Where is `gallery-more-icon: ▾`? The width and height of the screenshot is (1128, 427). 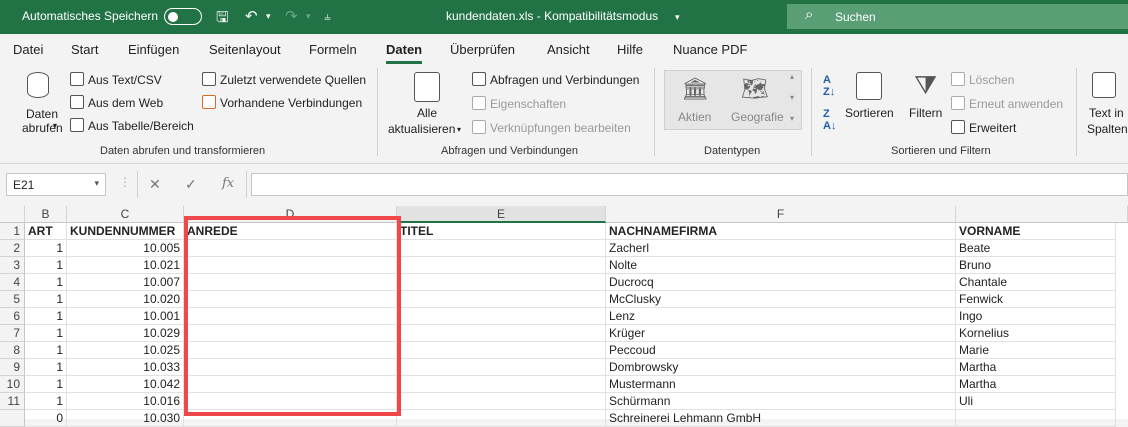
gallery-more-icon: ▾ is located at coordinates (792, 118).